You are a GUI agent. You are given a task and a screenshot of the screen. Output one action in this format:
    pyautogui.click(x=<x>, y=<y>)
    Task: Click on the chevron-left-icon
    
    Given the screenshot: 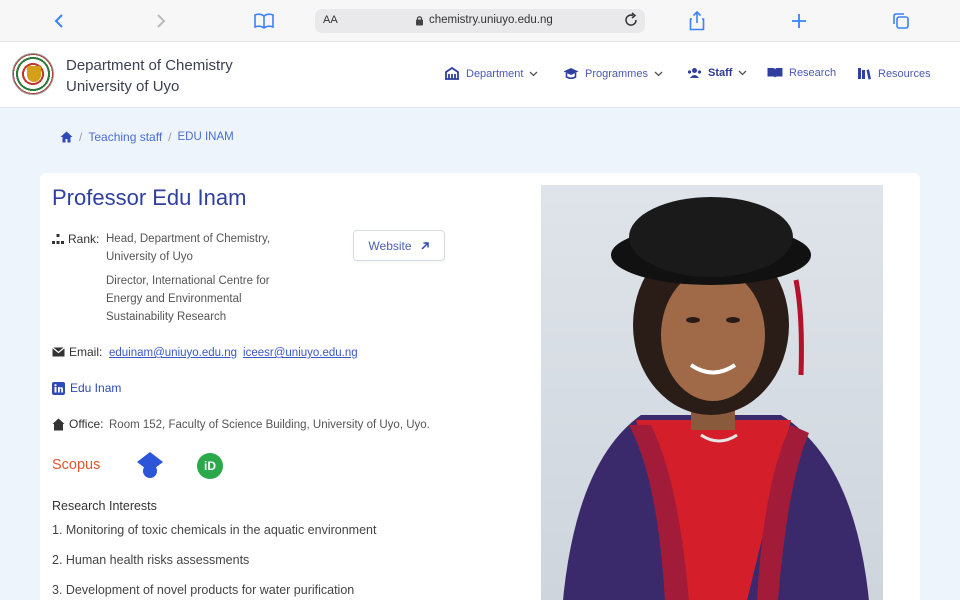 What is the action you would take?
    pyautogui.click(x=58, y=21)
    